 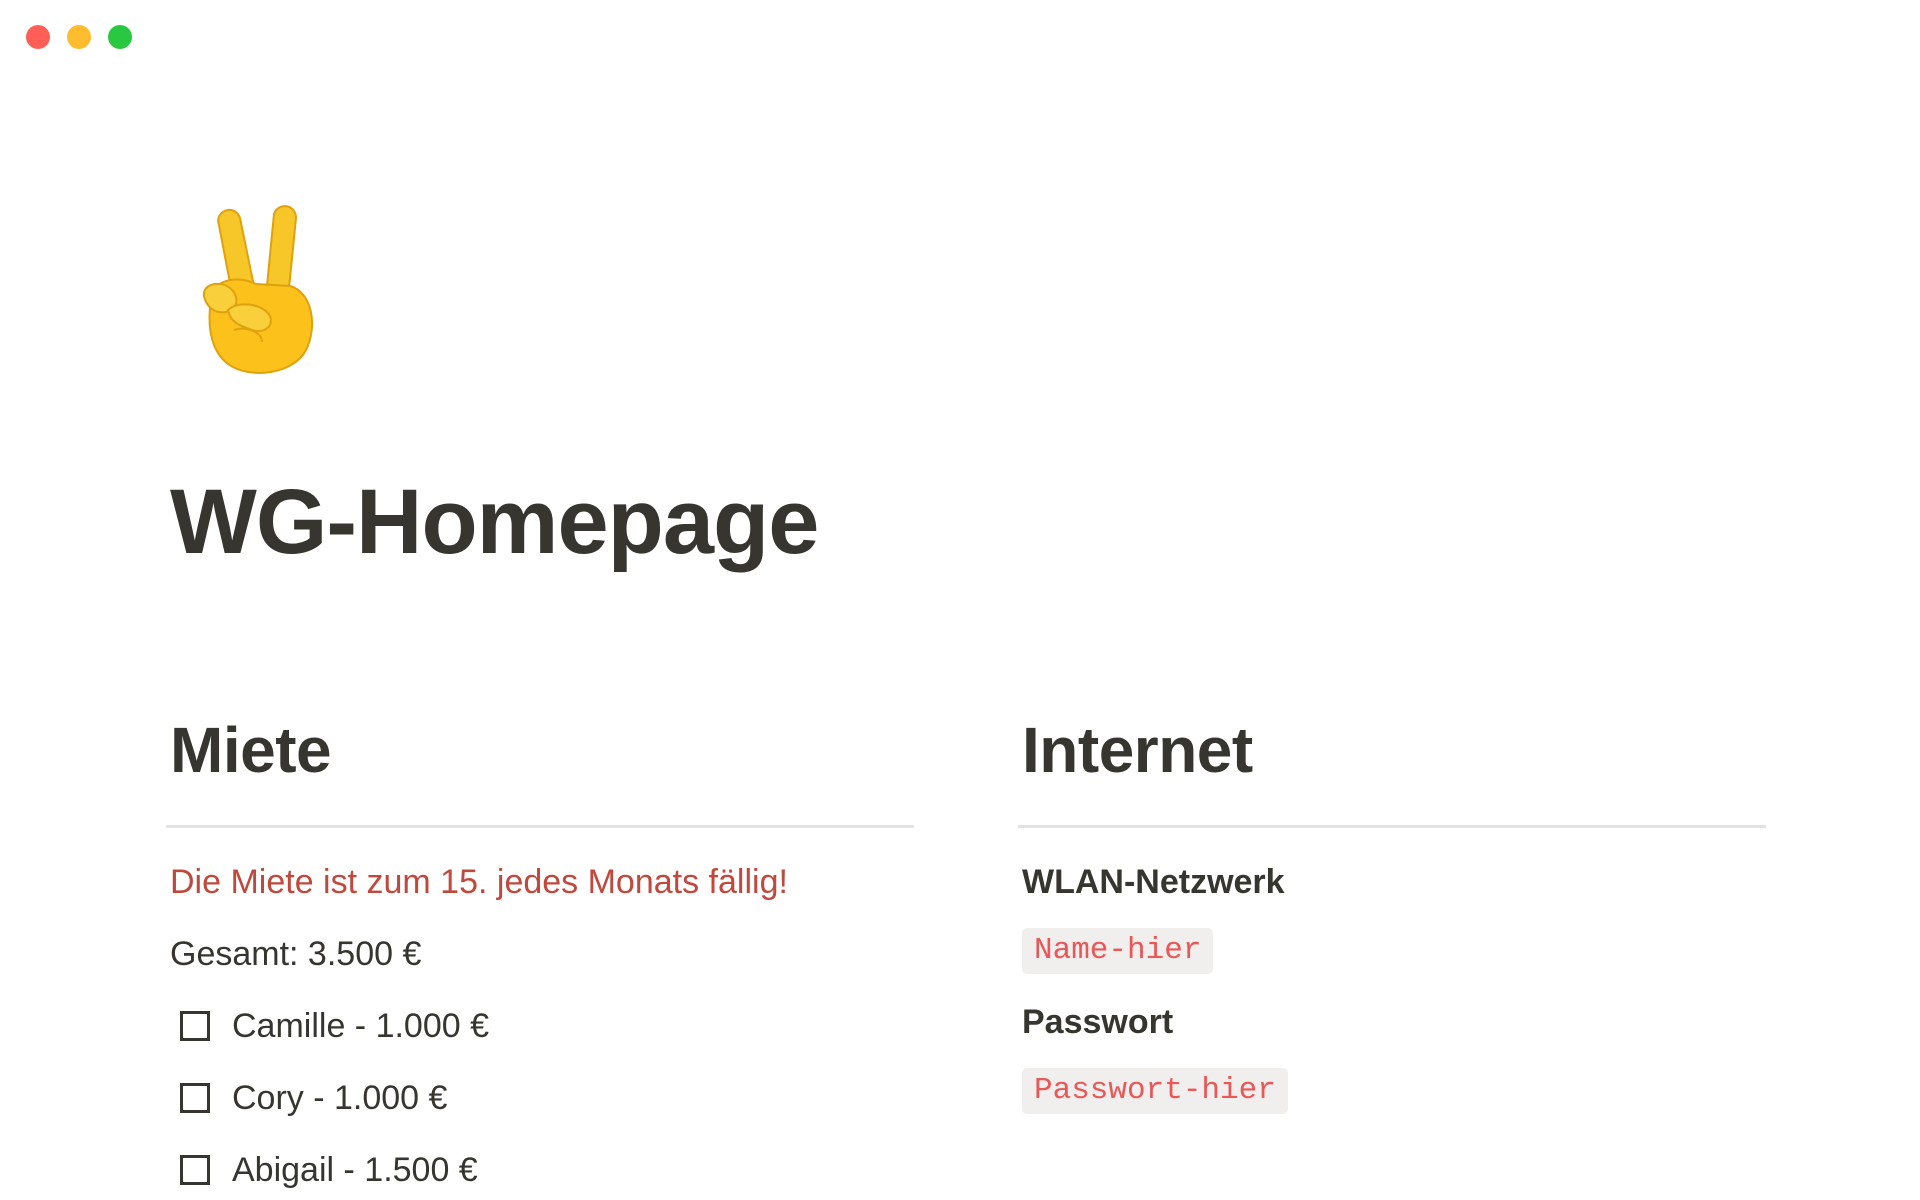 I want to click on todo-label: Camille - 1.000 €, so click(x=360, y=1026).